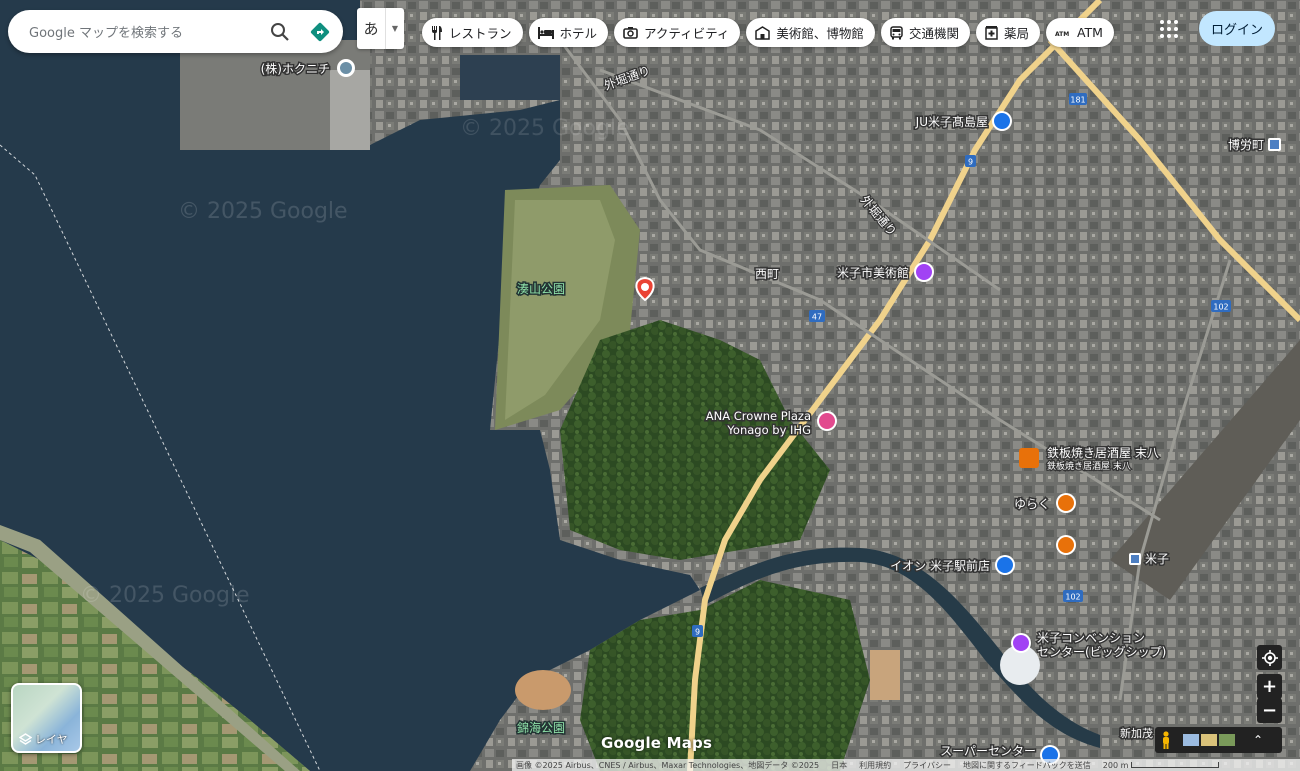 Image resolution: width=1300 pixels, height=771 pixels. I want to click on chip-activities: アクティビティ, so click(677, 32).